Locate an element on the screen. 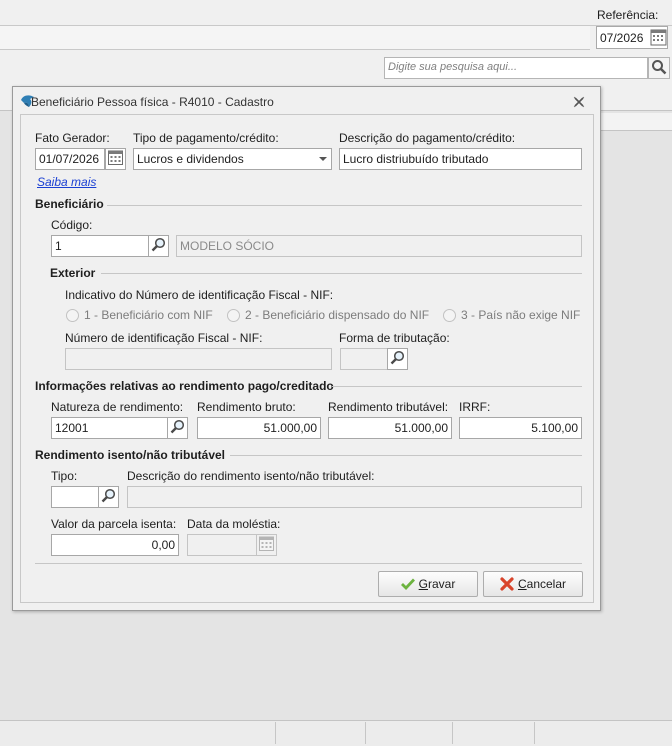 This screenshot has width=672, height=746. saiba-mais-link: Saiba mais is located at coordinates (66, 182).